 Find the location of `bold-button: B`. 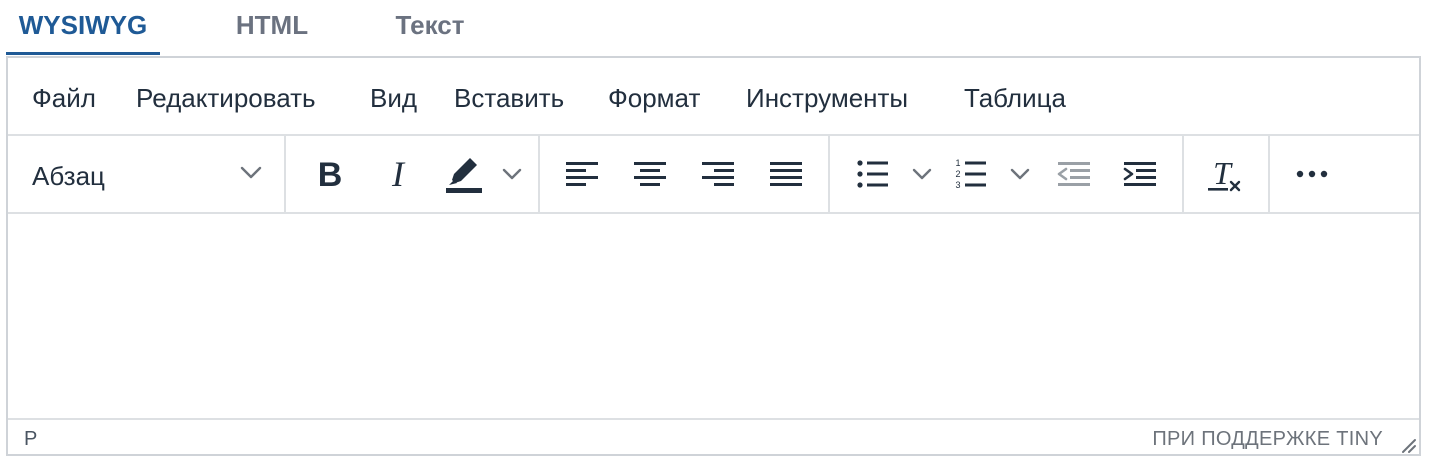

bold-button: B is located at coordinates (330, 174).